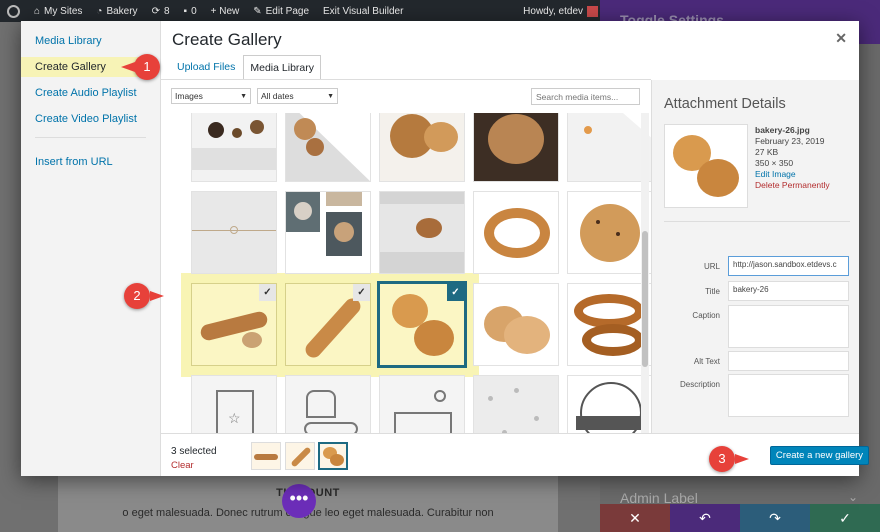 This screenshot has width=880, height=532. Describe the element at coordinates (299, 501) in the screenshot. I see `more-options-button: •••` at that location.